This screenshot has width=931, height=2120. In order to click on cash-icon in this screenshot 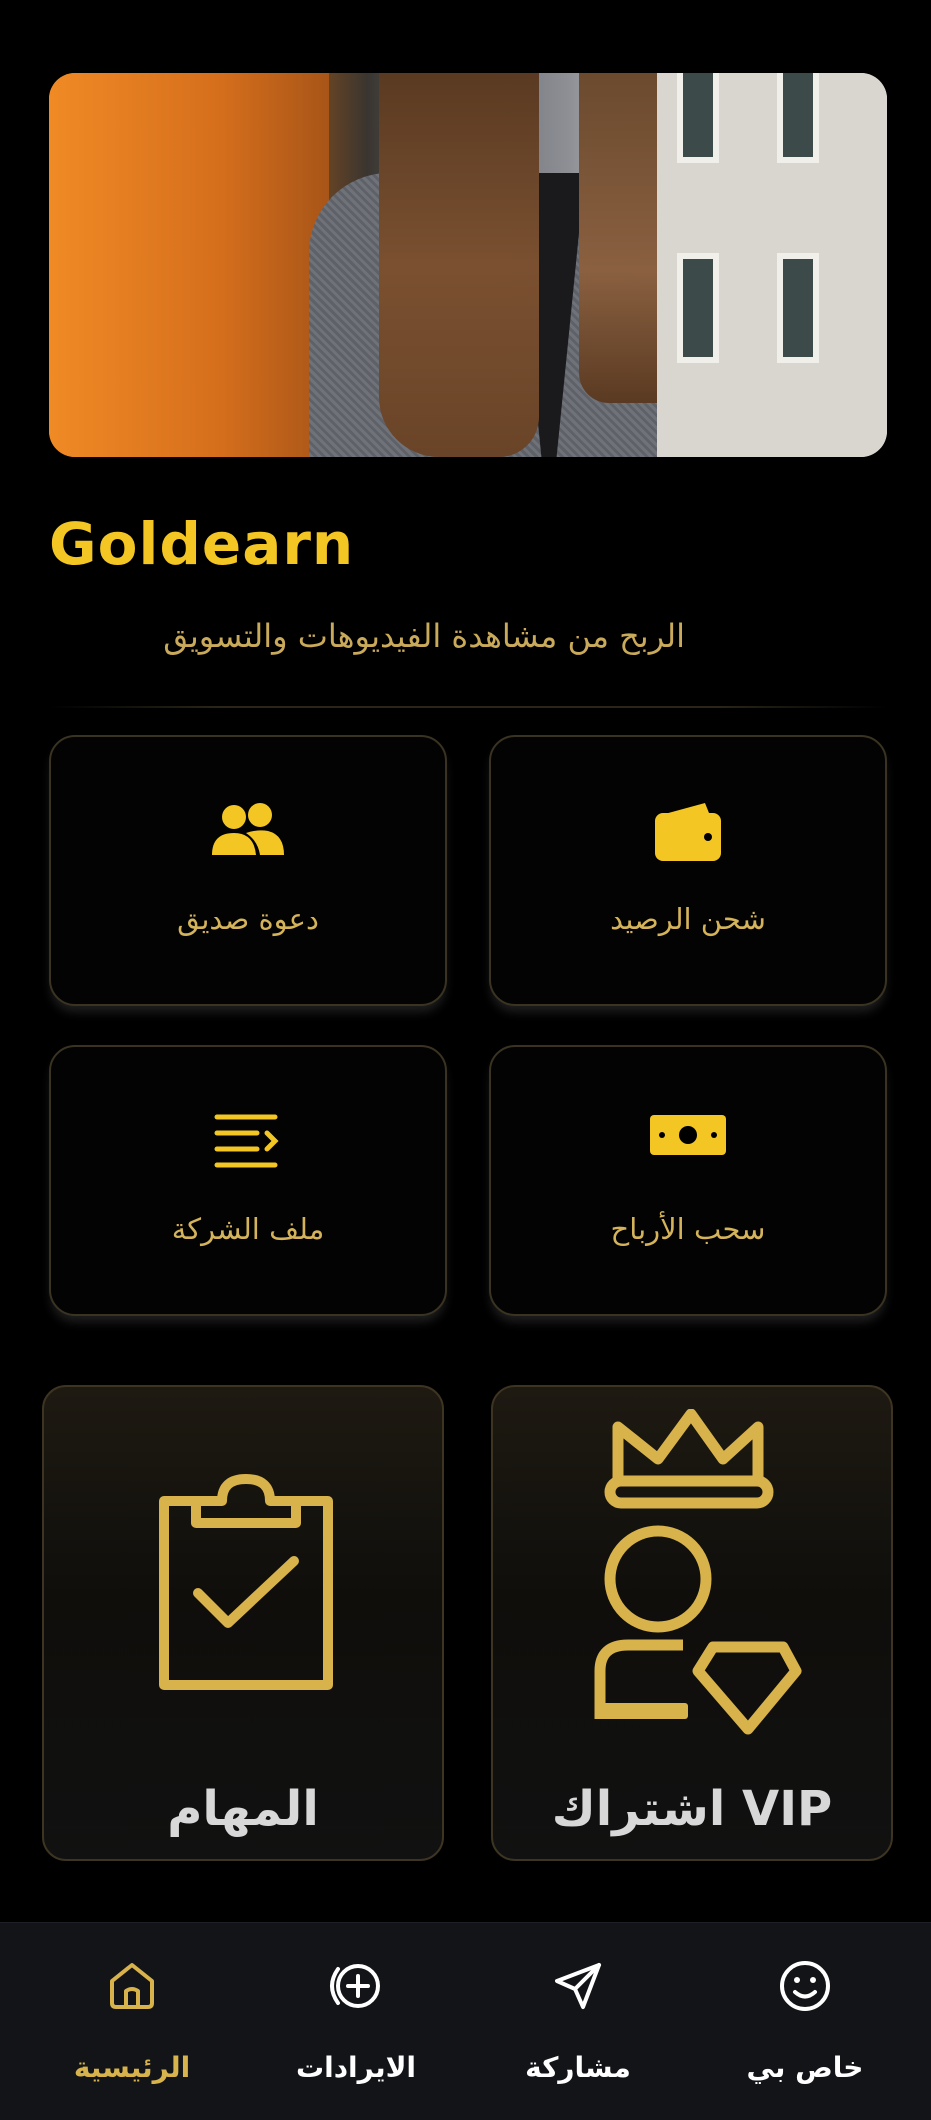, I will do `click(688, 1137)`.